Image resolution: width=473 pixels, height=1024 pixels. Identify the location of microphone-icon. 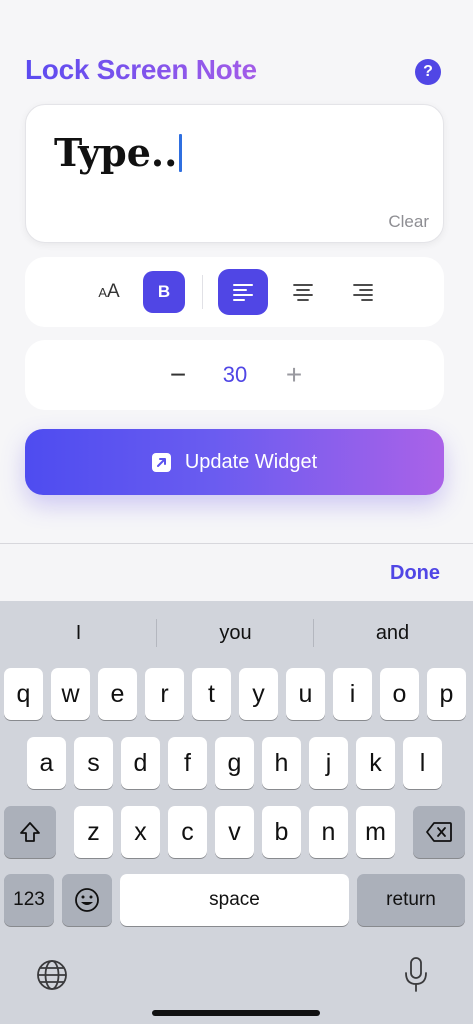
(416, 974).